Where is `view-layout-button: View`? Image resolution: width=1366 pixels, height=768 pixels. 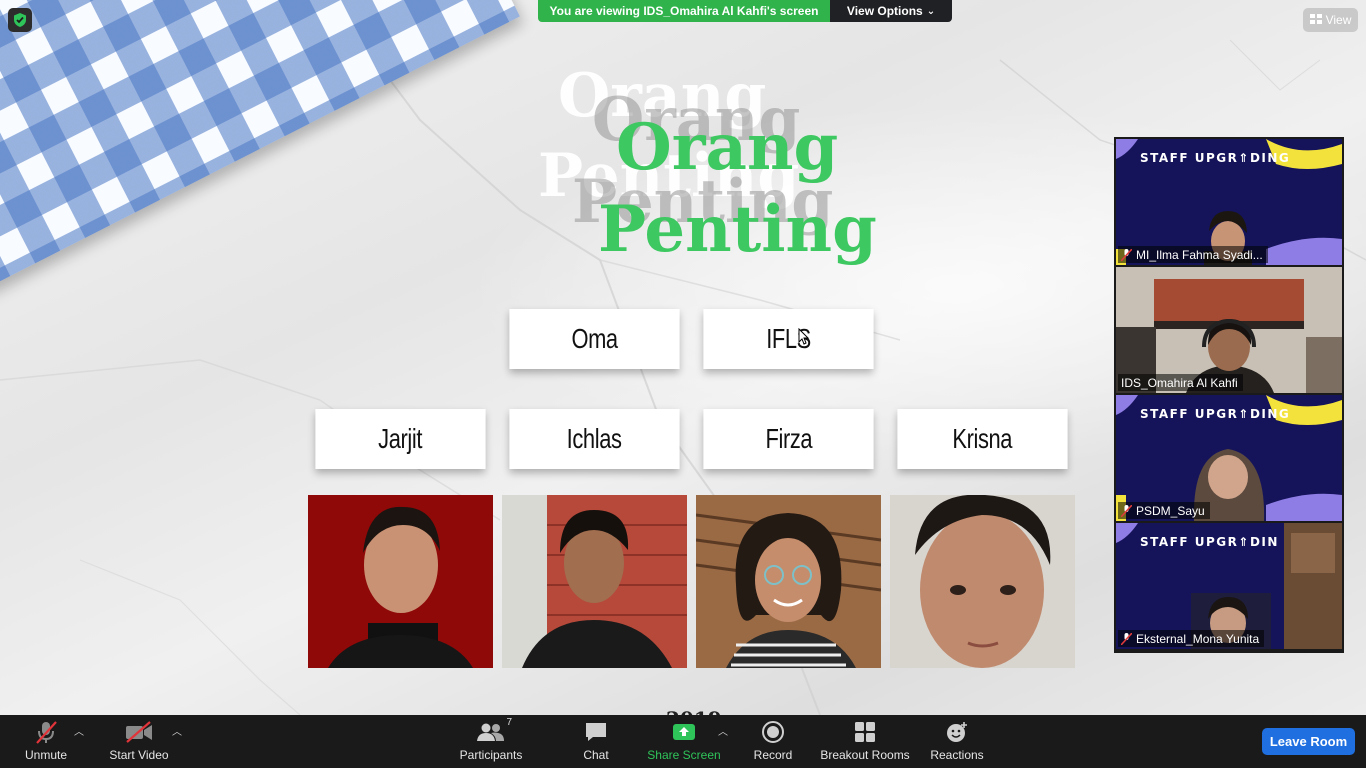 view-layout-button: View is located at coordinates (1330, 20).